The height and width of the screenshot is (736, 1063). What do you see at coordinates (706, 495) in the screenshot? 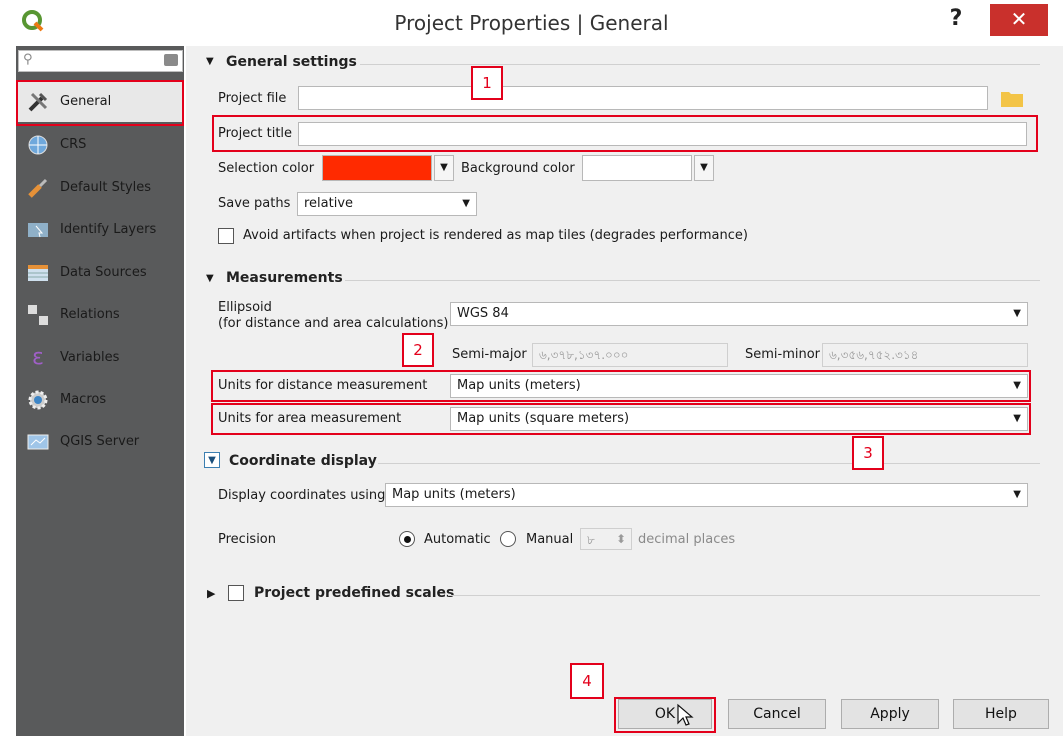
I see `display-coordinates-select: Map units (meters) ▼` at bounding box center [706, 495].